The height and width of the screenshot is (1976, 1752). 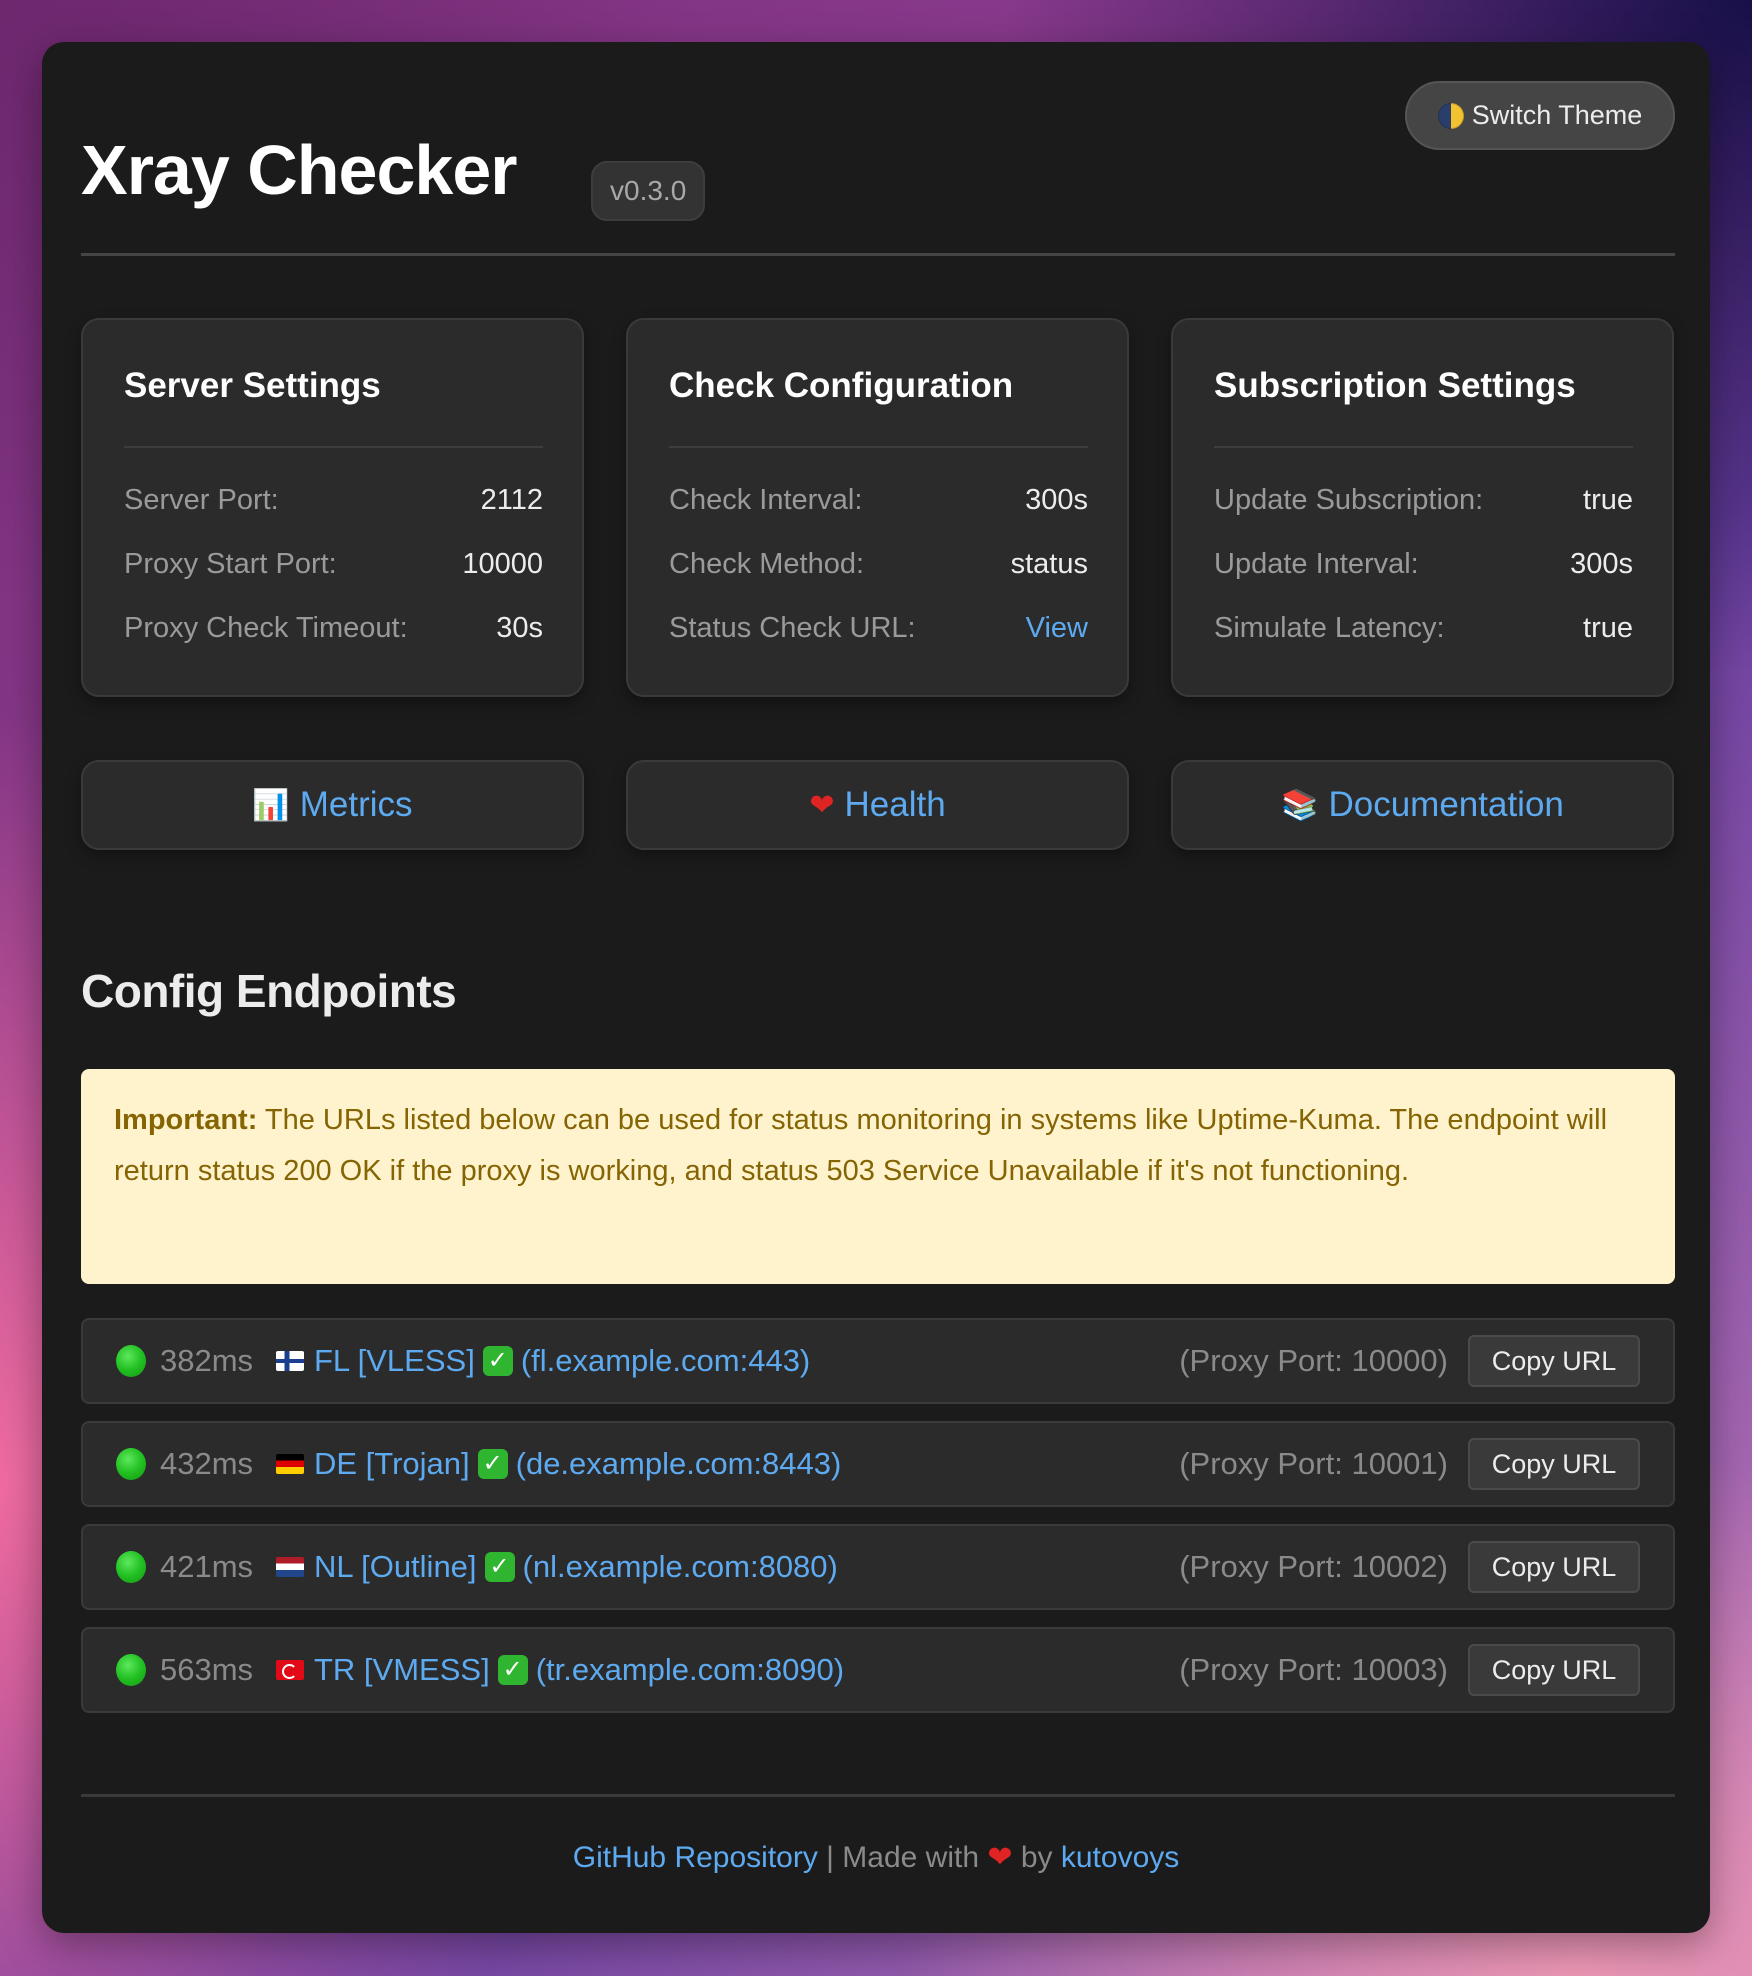 I want to click on setting-label: Check Method:, so click(x=767, y=563).